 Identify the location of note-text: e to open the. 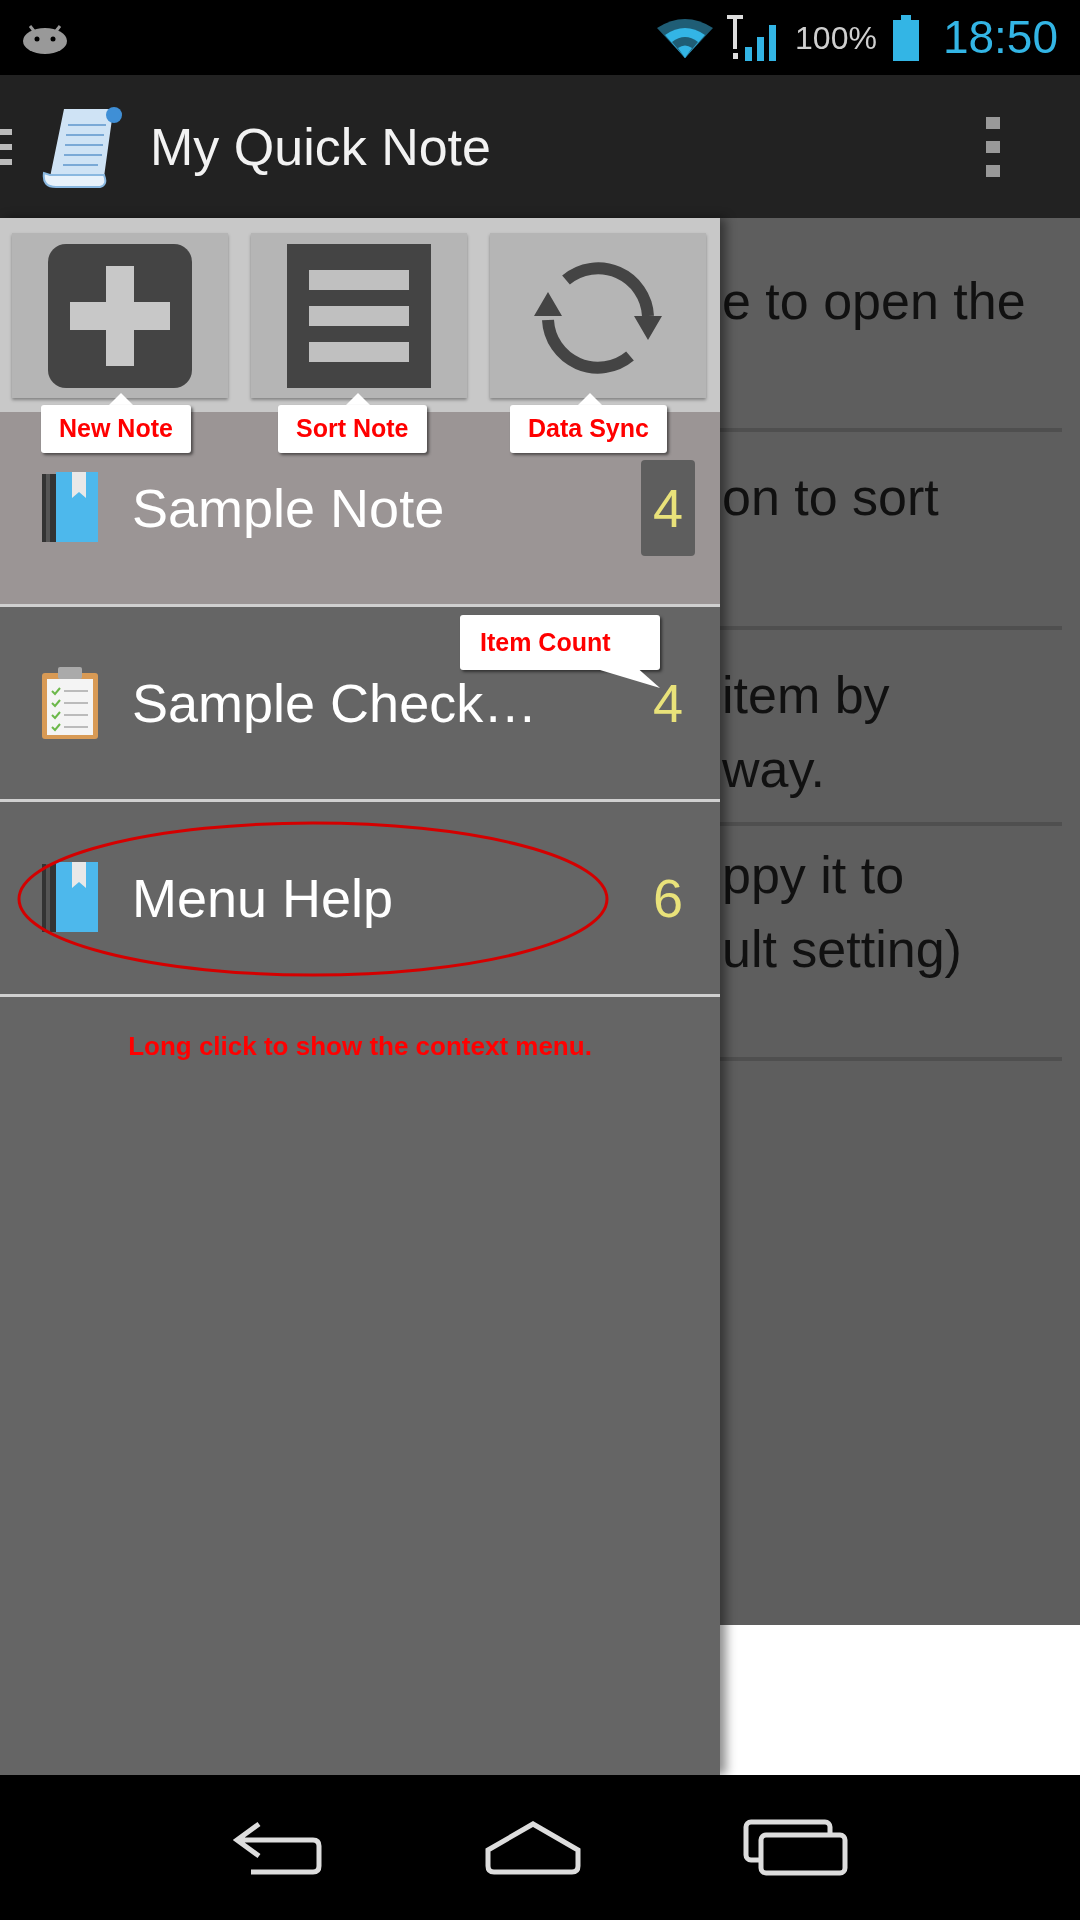
(874, 301).